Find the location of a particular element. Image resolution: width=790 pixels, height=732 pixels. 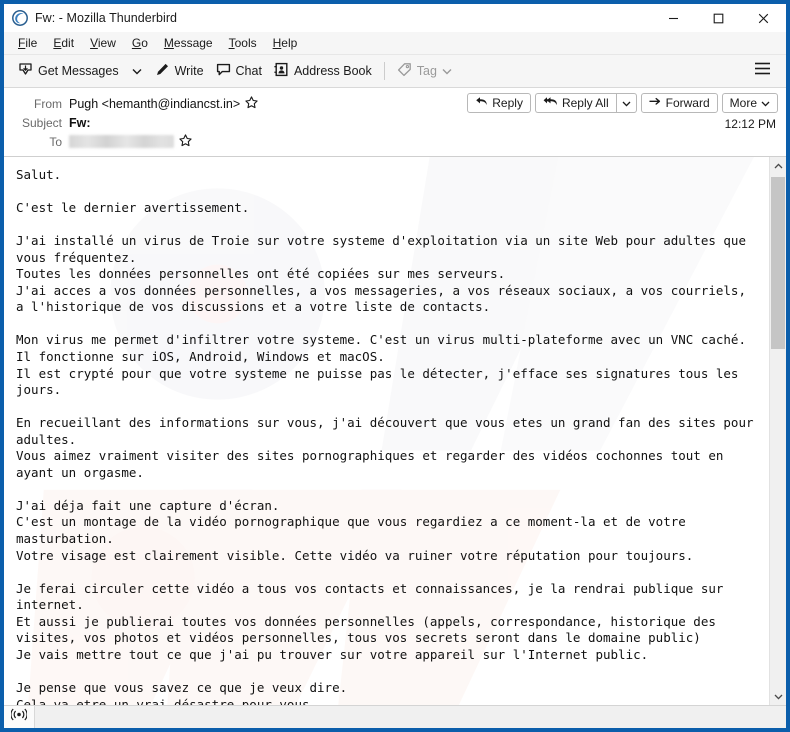

reply-arrow-icon is located at coordinates (481, 103).